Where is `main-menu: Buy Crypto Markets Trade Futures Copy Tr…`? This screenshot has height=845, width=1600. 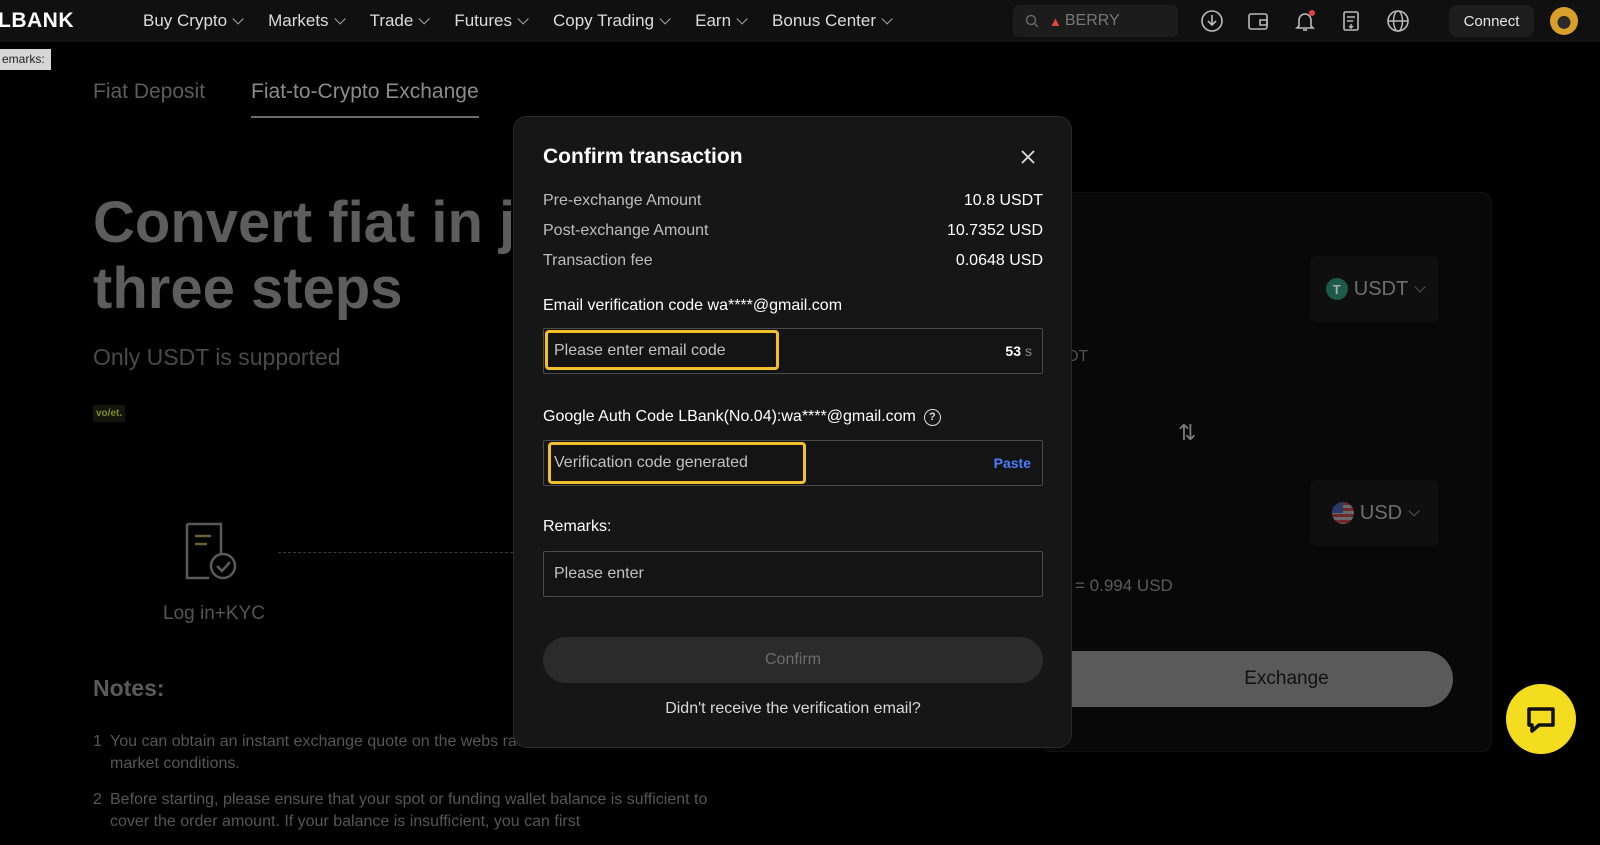 main-menu: Buy Crypto Markets Trade Futures Copy Tr… is located at coordinates (530, 21).